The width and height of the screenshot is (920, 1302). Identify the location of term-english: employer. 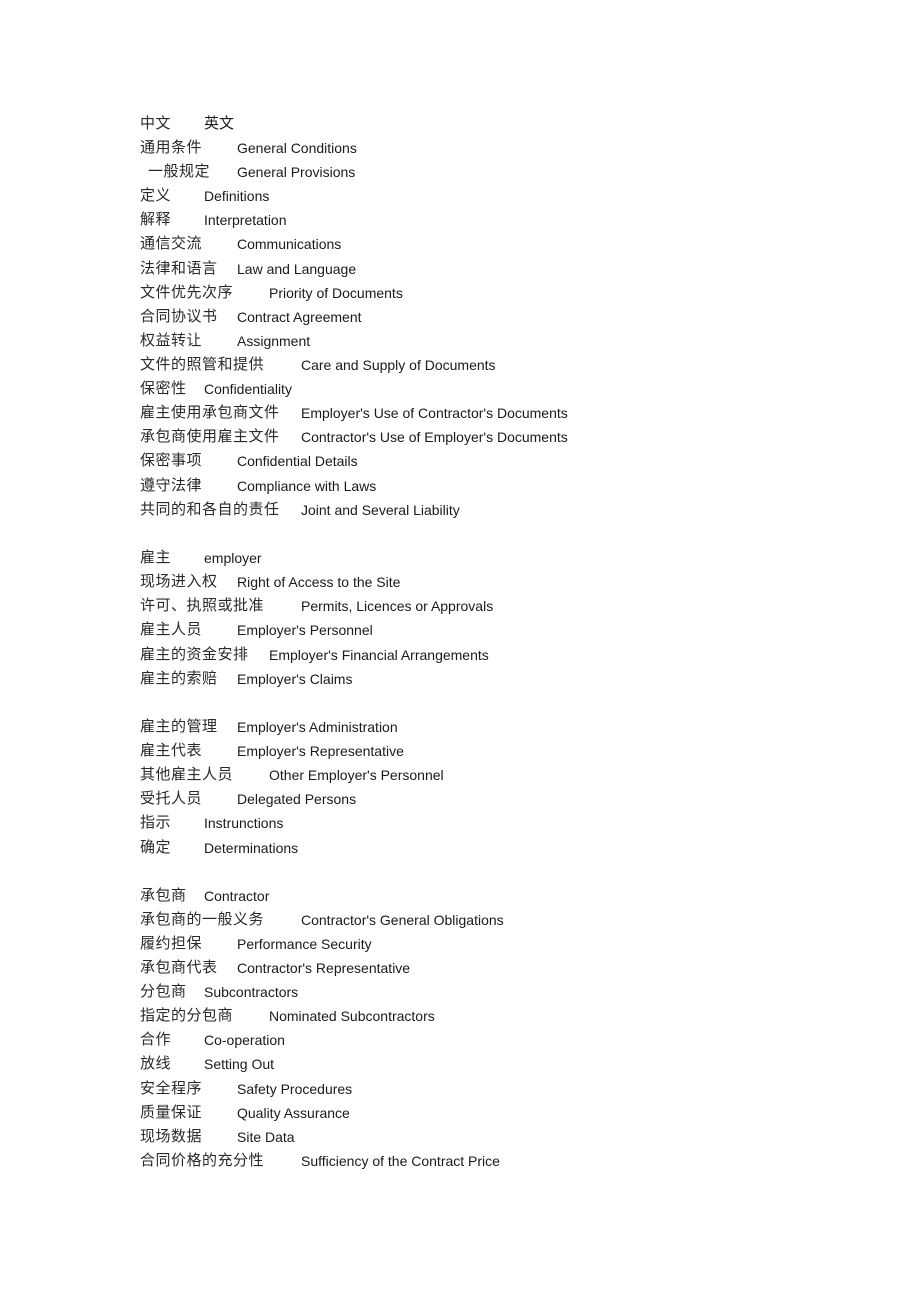
(233, 558).